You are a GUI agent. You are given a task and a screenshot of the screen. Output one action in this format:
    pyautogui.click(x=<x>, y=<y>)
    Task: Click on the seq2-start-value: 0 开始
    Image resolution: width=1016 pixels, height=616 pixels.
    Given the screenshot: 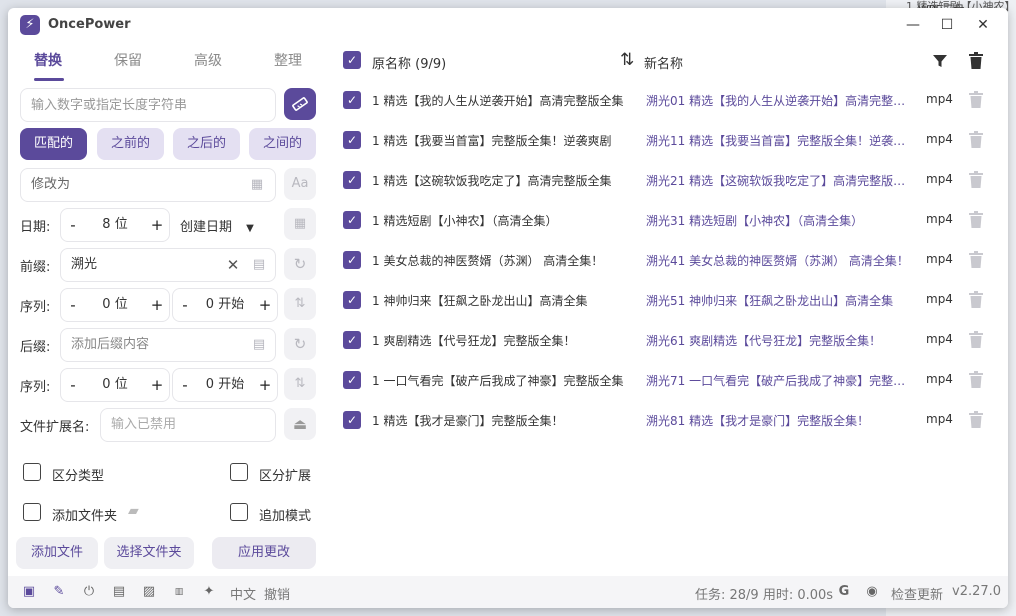 What is the action you would take?
    pyautogui.click(x=225, y=384)
    